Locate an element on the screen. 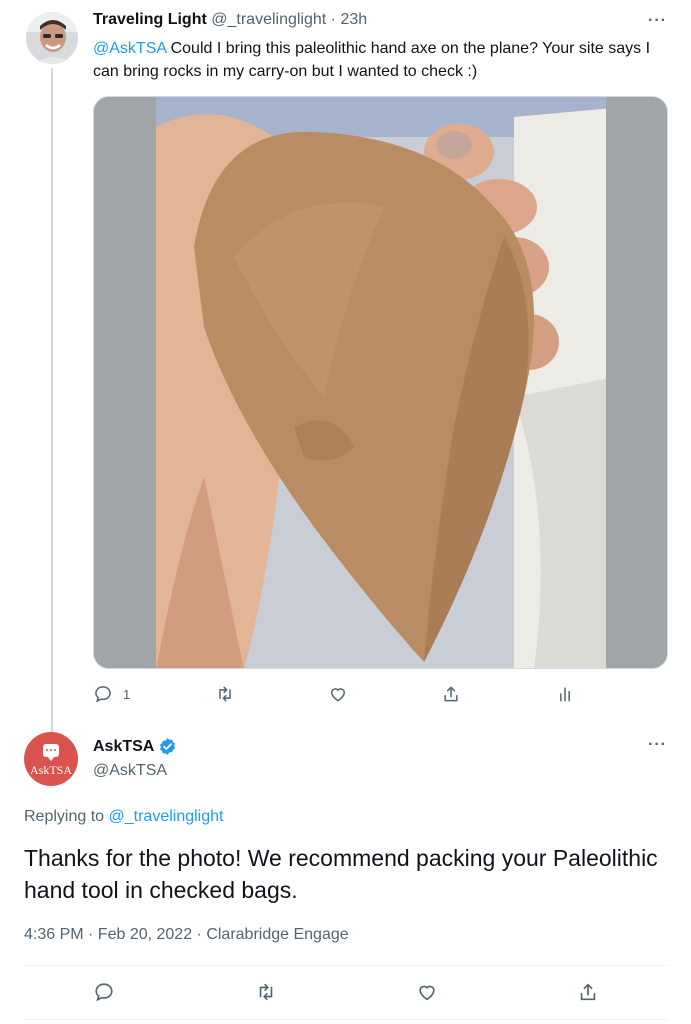 The height and width of the screenshot is (1024, 691). tweet2-author-name: AskTSA is located at coordinates (123, 747).